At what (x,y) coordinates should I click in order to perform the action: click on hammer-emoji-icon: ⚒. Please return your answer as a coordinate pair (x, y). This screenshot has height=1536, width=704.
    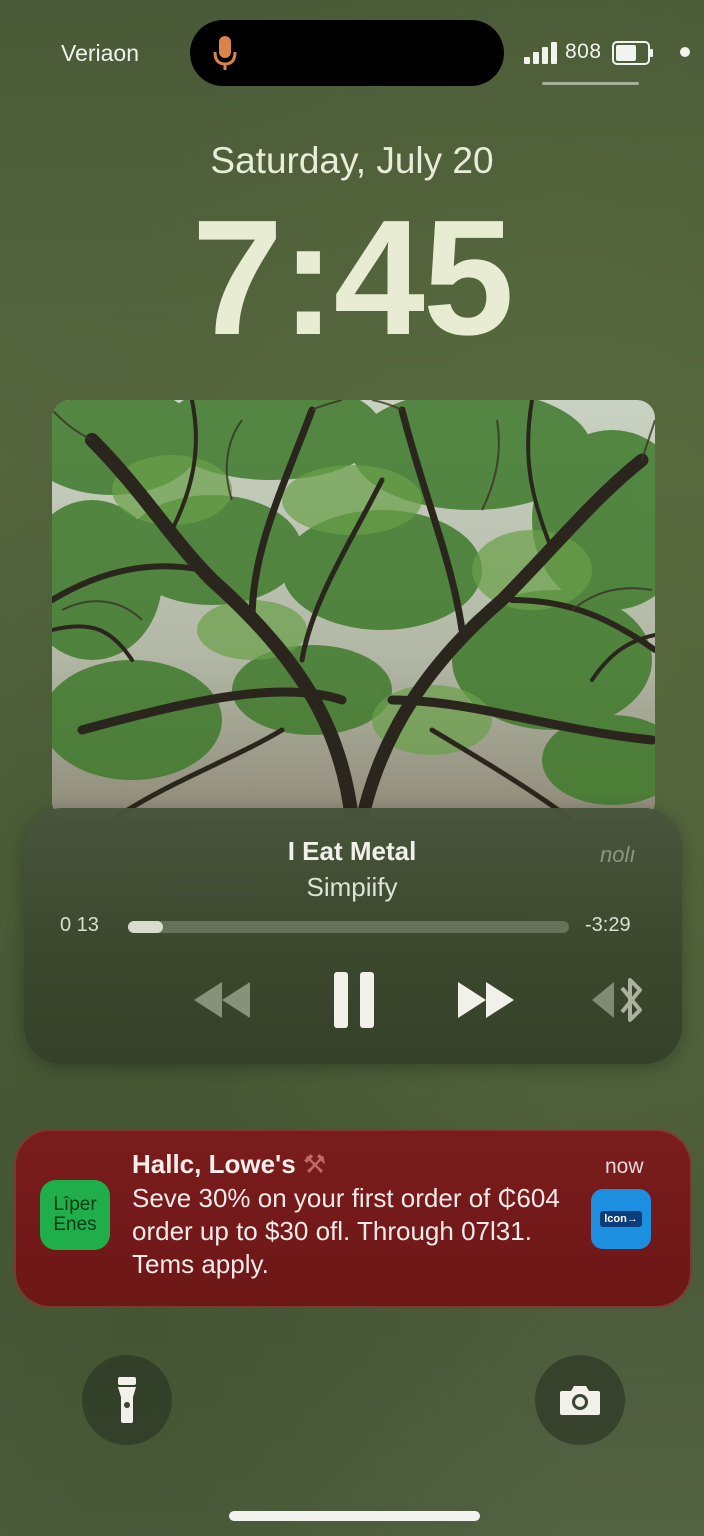
    Looking at the image, I should click on (314, 1164).